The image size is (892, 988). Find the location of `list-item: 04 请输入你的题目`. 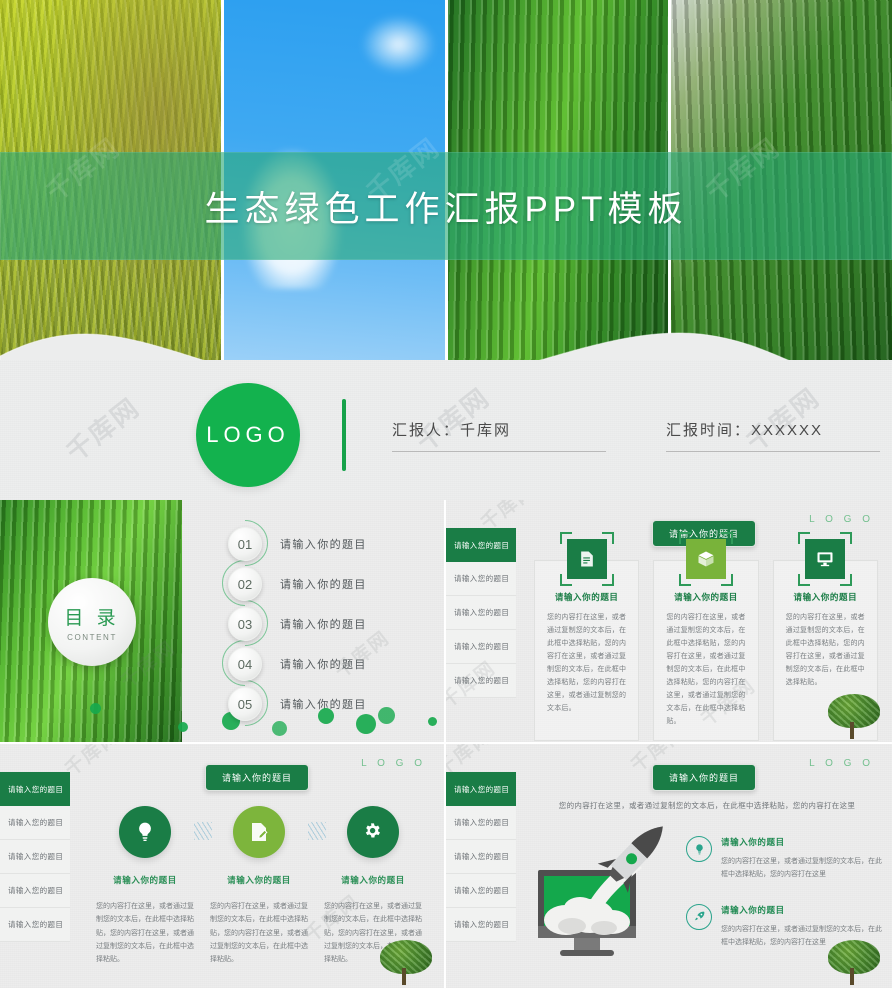

list-item: 04 请输入你的题目 is located at coordinates (294, 663).